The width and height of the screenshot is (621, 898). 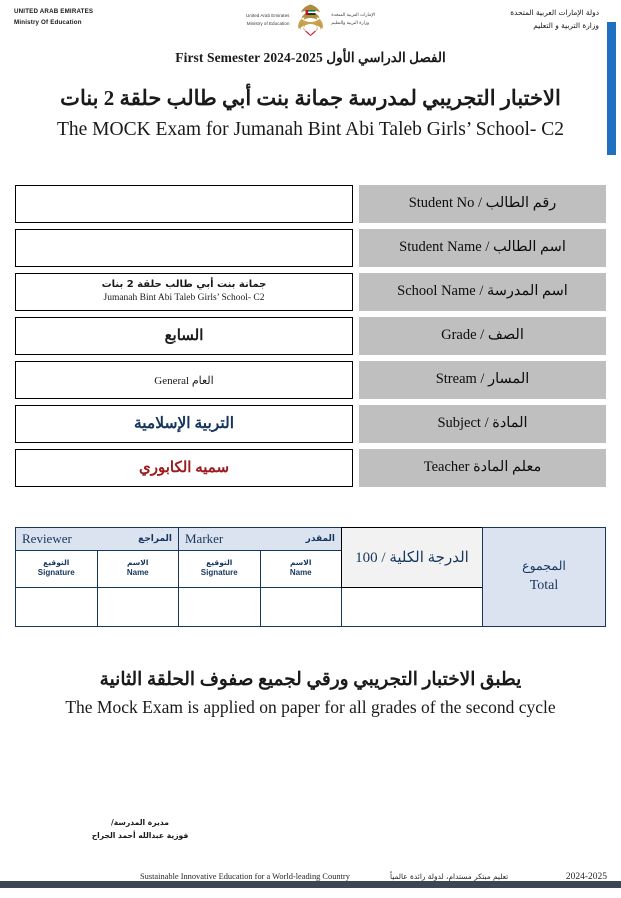 I want to click on reviewer-label-ar: المراجع, so click(x=155, y=538).